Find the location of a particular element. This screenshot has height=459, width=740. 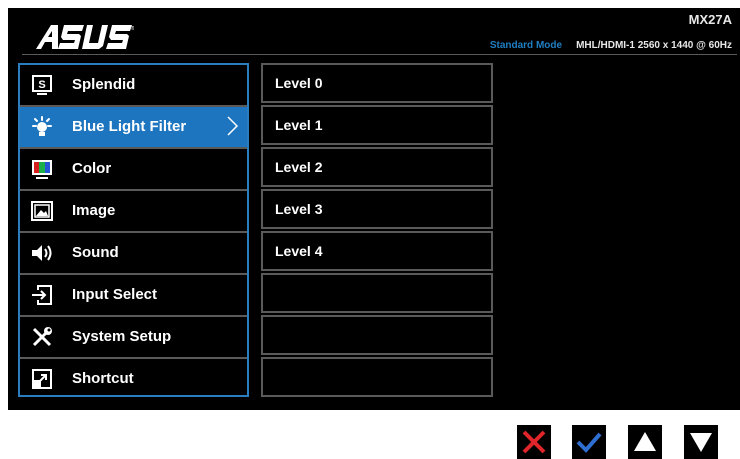

menu-item-shortcut: Shortcut is located at coordinates (133, 379).